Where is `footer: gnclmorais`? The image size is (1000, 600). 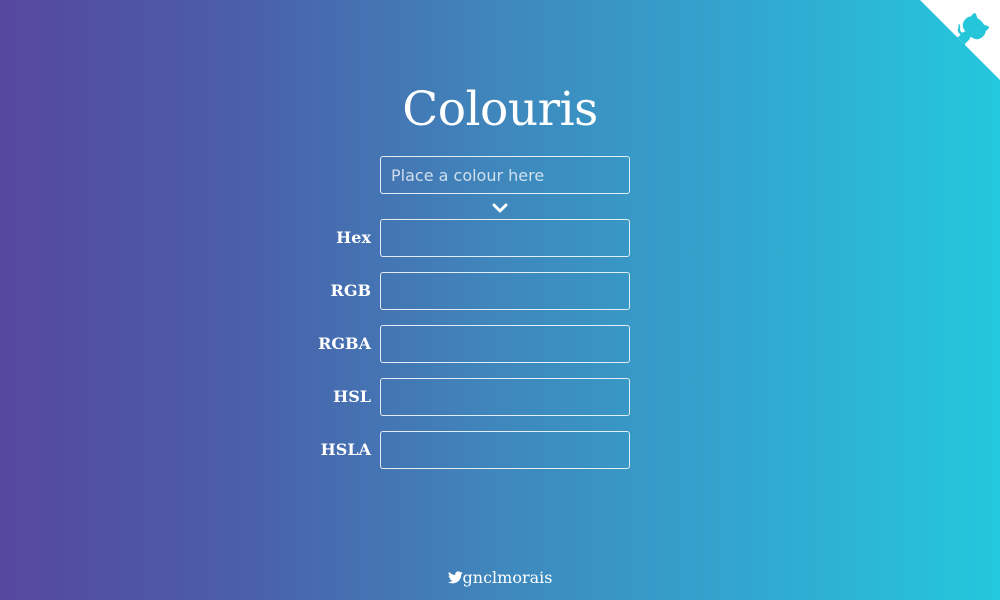
footer: gnclmorais is located at coordinates (500, 578).